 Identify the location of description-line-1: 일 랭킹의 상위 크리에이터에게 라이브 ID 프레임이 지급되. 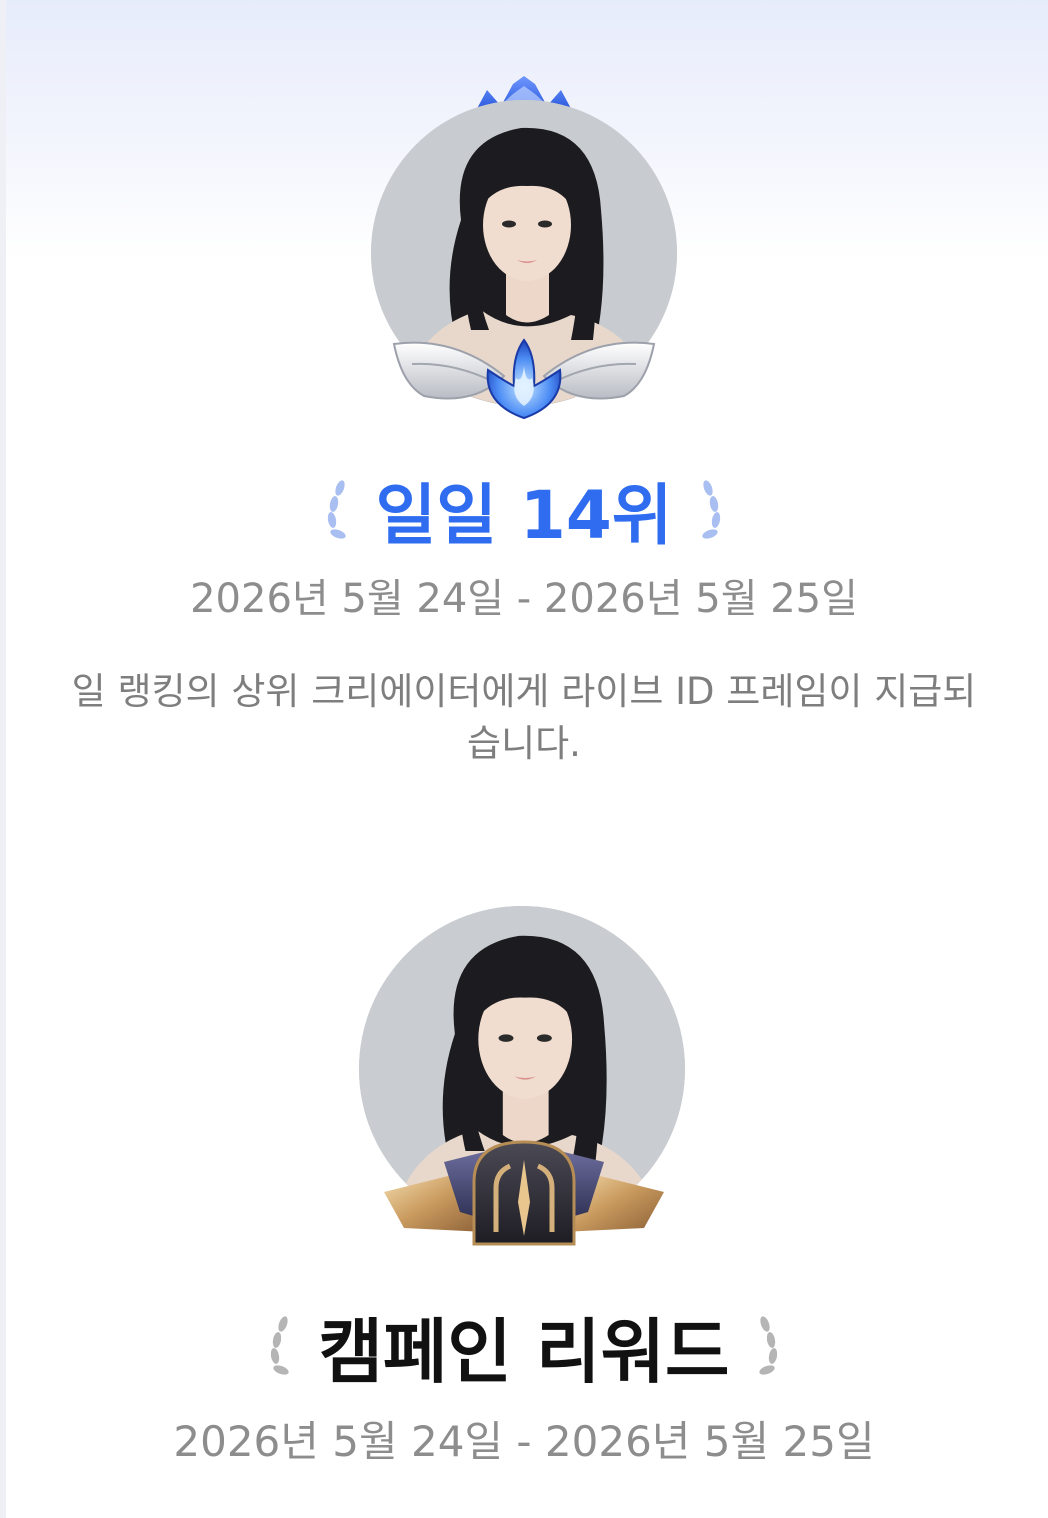
(524, 691).